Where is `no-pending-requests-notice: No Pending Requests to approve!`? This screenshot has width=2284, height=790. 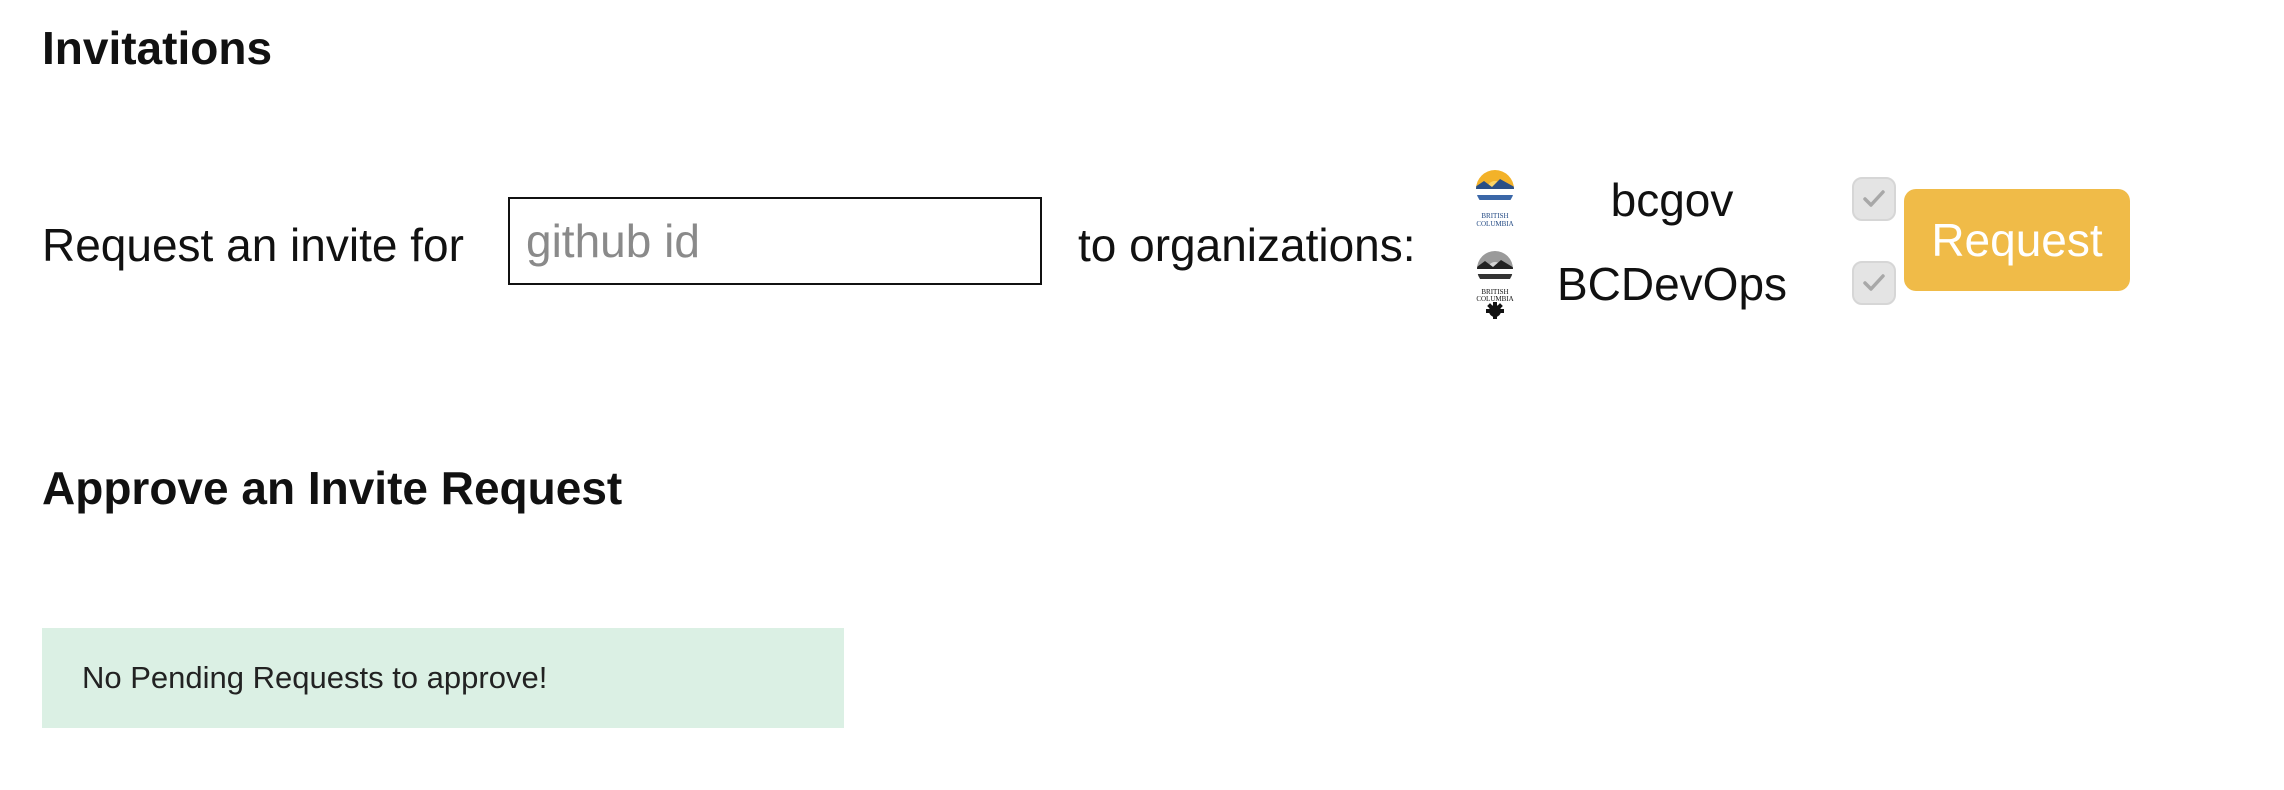 no-pending-requests-notice: No Pending Requests to approve! is located at coordinates (443, 678).